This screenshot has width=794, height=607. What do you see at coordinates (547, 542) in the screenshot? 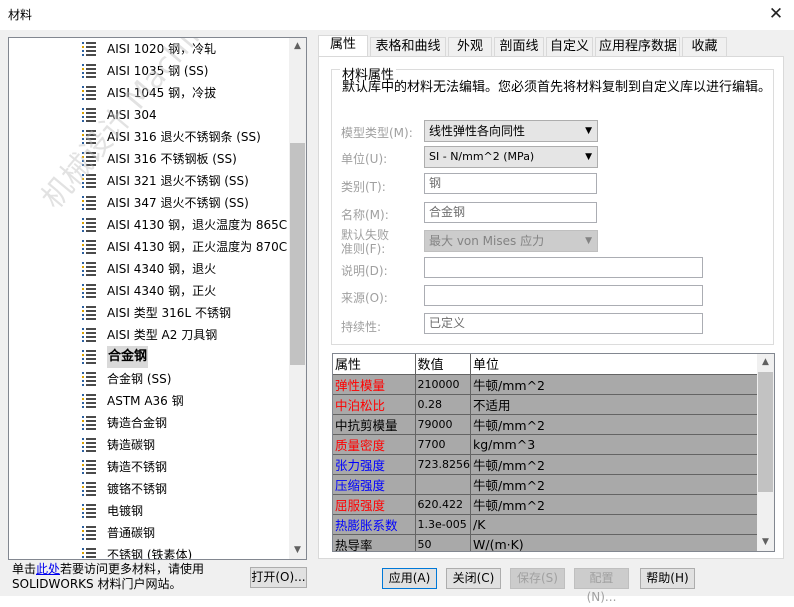
I see `table-row: 热导率 50 W/(m·K)` at bounding box center [547, 542].